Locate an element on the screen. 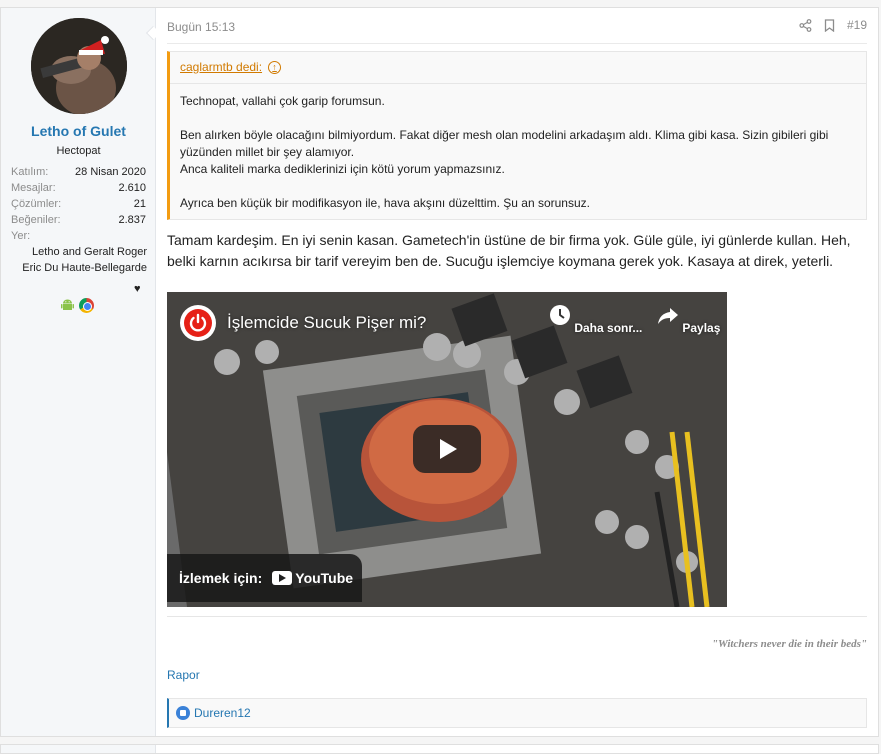 This screenshot has height=754, width=881. stat-label: Yer: is located at coordinates (21, 236).